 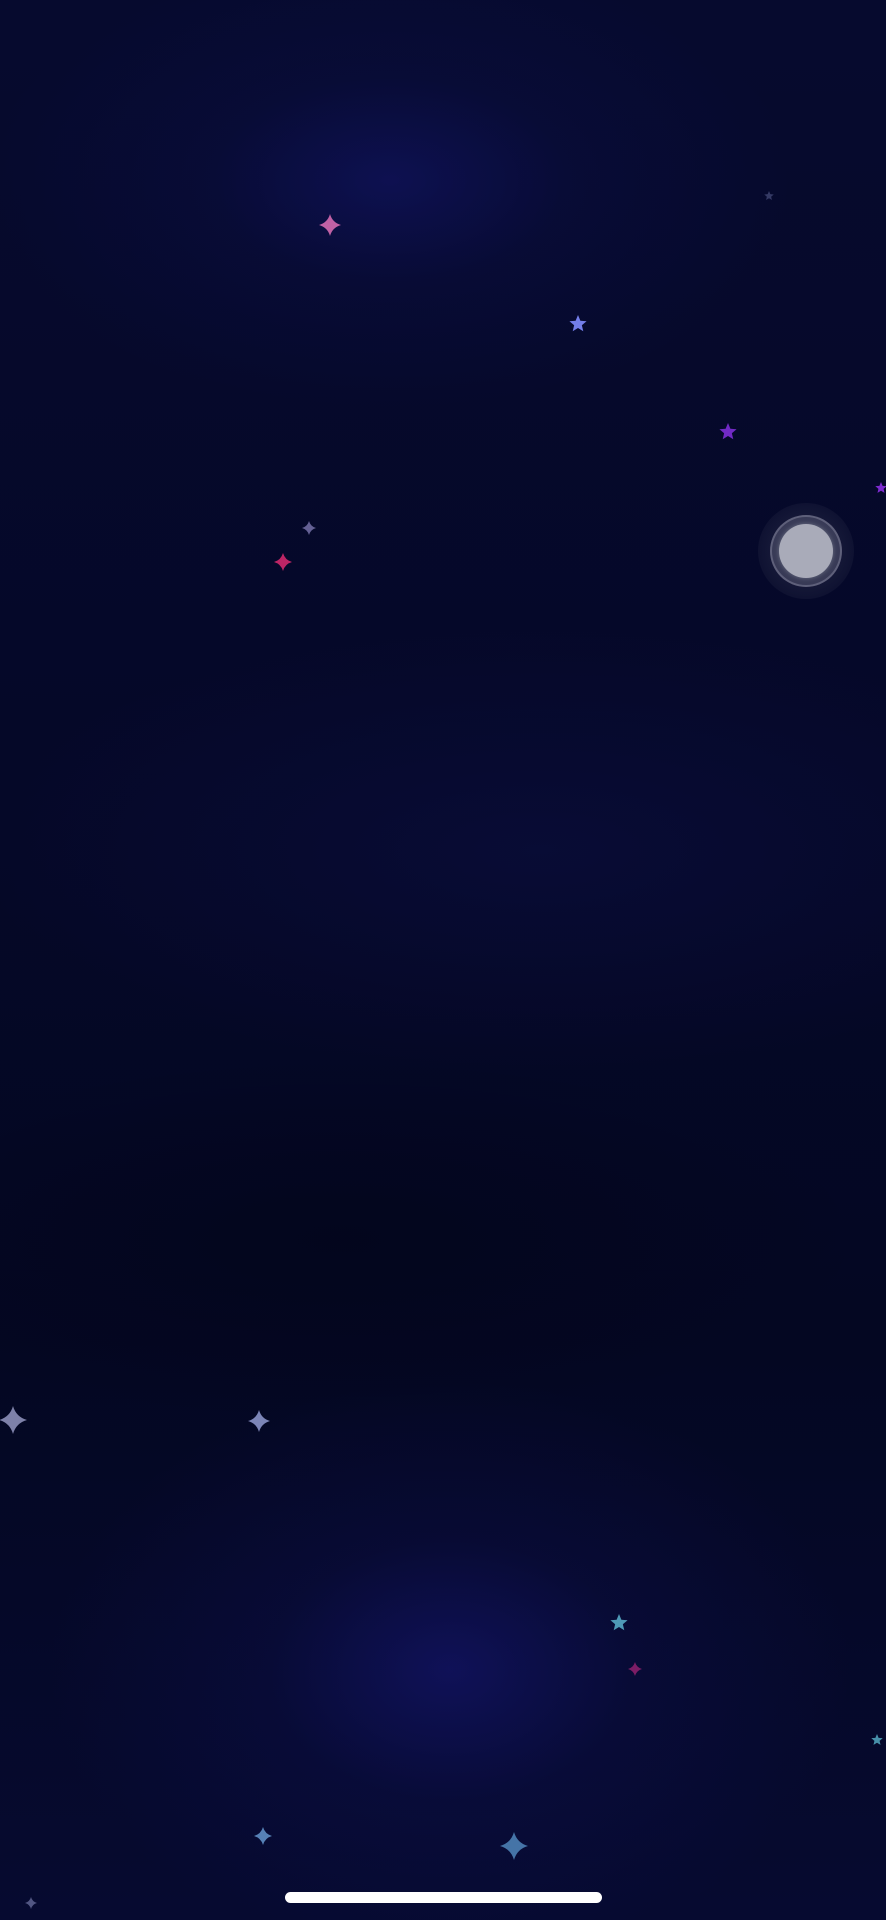 I want to click on home-indicator, so click(x=443, y=1897).